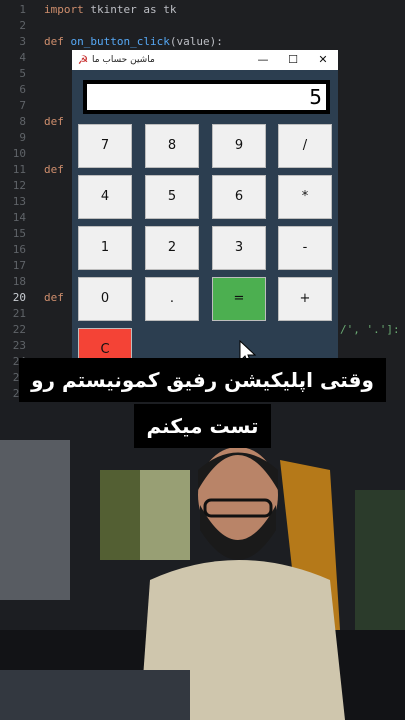 The width and height of the screenshot is (405, 720). What do you see at coordinates (22, 89) in the screenshot?
I see `line-number: 6` at bounding box center [22, 89].